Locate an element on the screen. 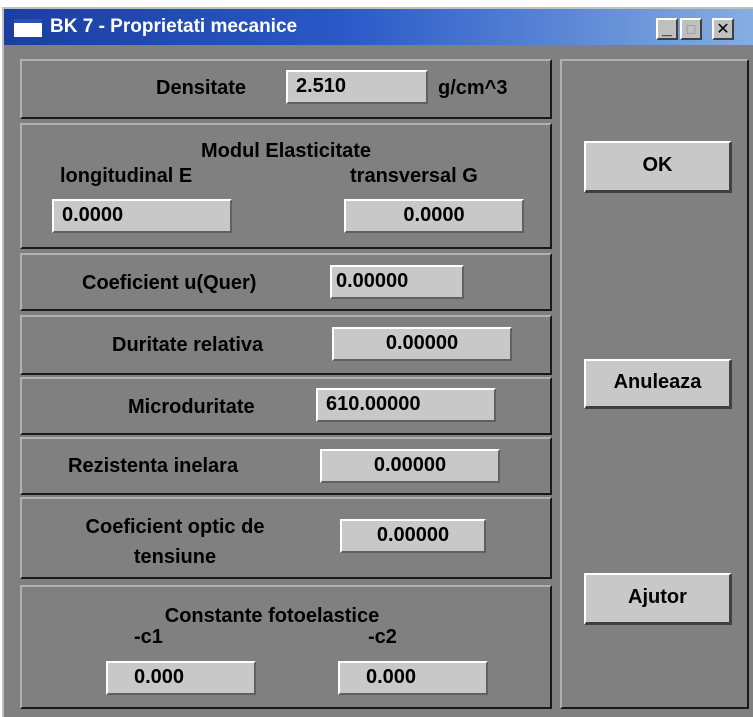 The width and height of the screenshot is (753, 717). stress-optic-field: 0.00000 is located at coordinates (413, 536).